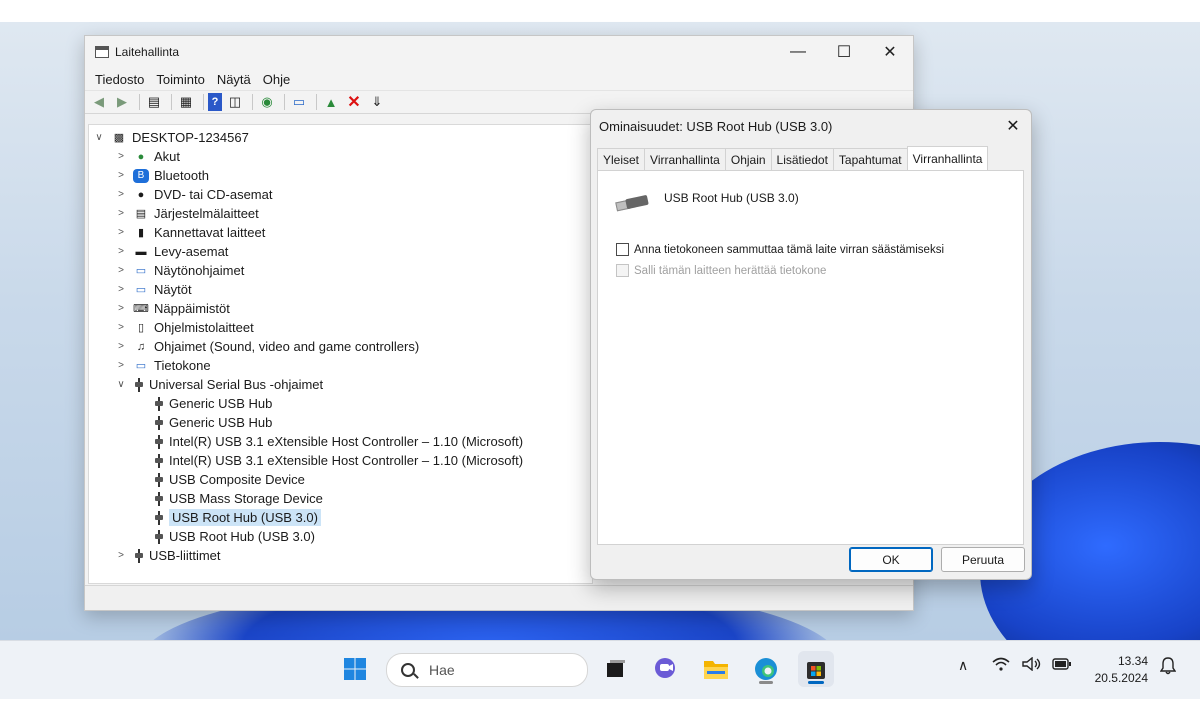 The image size is (1200, 720). I want to click on tree-device-label: USB Composite Device, so click(237, 479).